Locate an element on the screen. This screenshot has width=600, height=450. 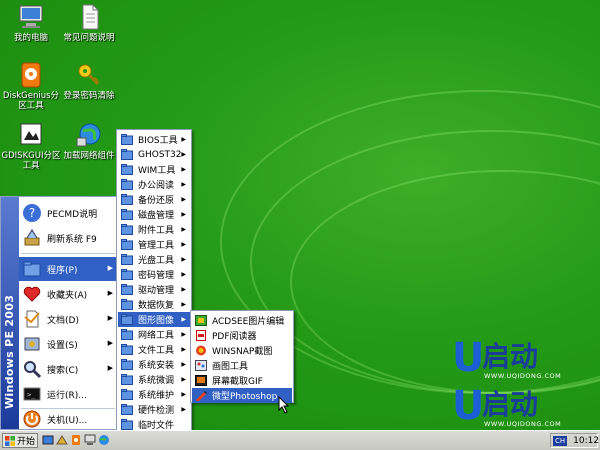
desktop-icon-my-computer: 我的电脑 is located at coordinates (31, 23).